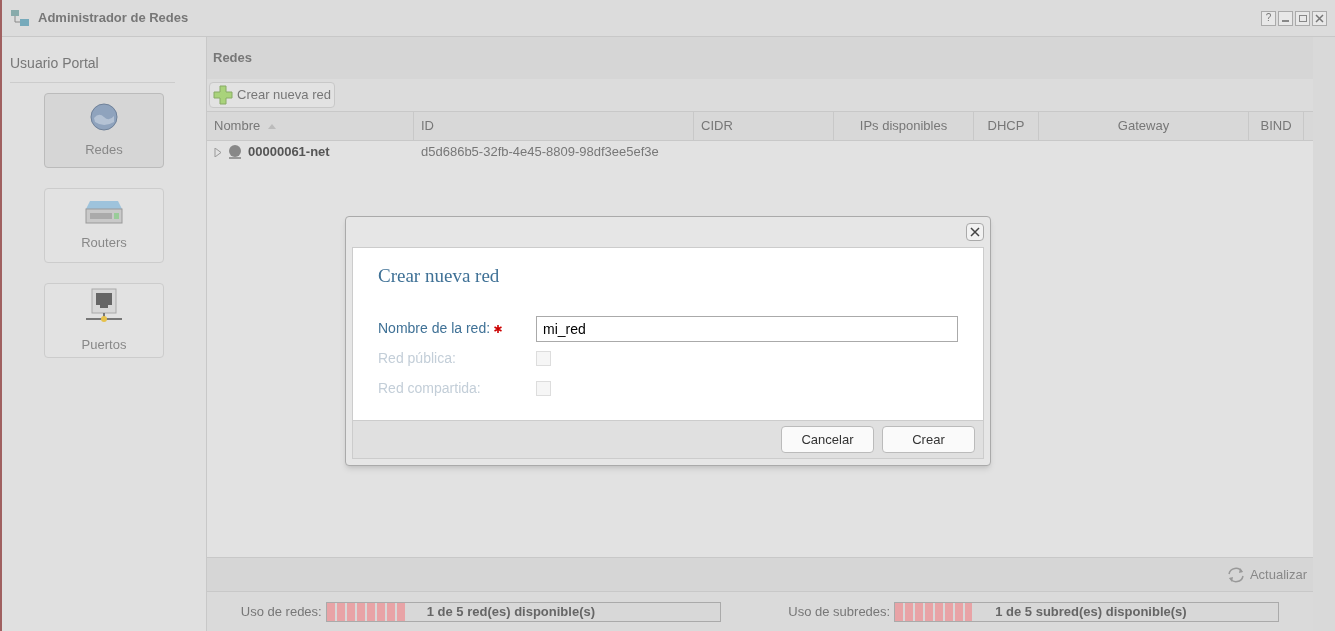 The width and height of the screenshot is (1335, 631). Describe the element at coordinates (540, 152) in the screenshot. I see `network-id: d5d686b5-32fb-4e45-8809-98df3ee5ef3e` at that location.